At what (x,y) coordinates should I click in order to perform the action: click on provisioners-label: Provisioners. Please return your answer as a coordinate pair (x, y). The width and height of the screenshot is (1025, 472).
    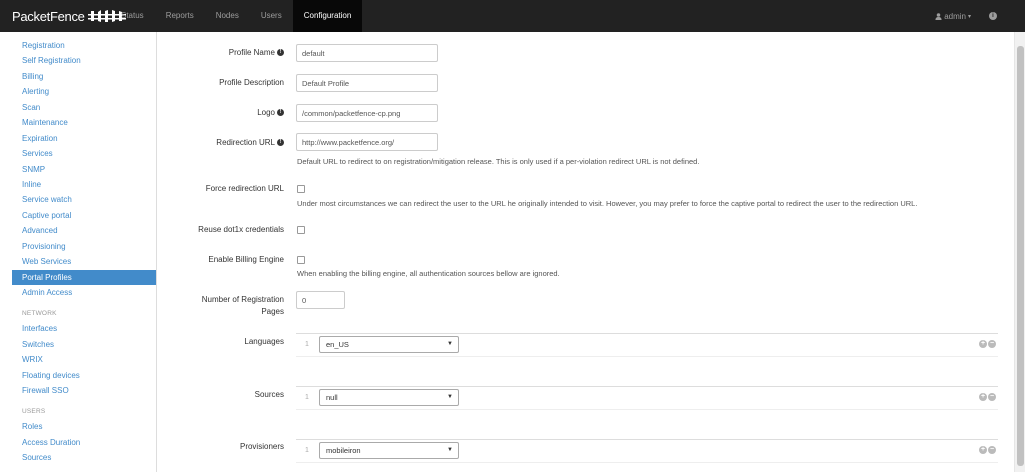
    Looking at the image, I should click on (262, 446).